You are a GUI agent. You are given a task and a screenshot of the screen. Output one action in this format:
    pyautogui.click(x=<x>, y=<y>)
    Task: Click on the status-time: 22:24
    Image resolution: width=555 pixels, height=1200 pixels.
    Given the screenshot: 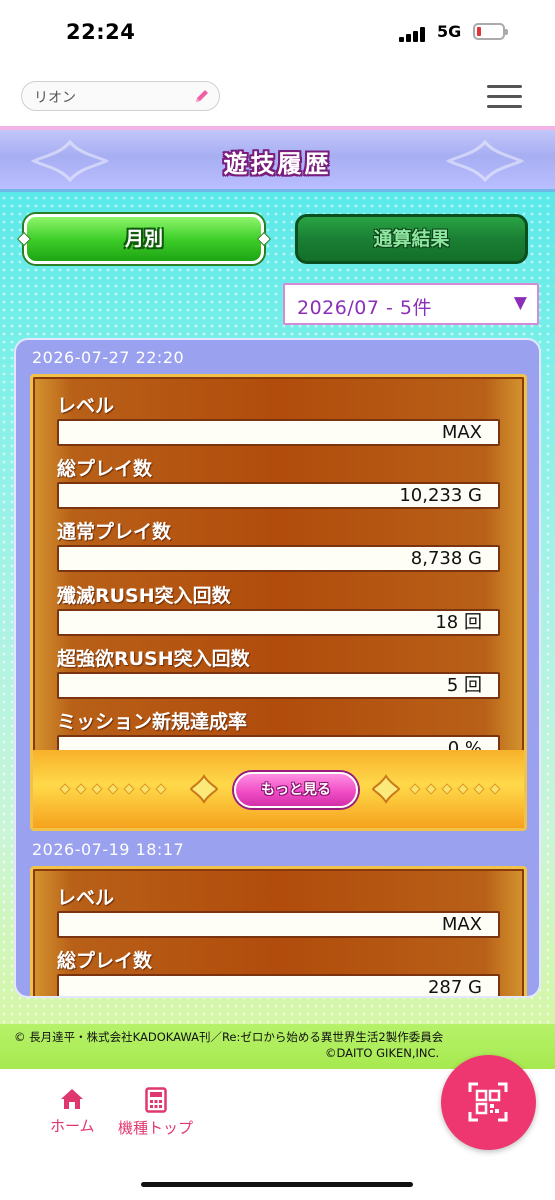 What is the action you would take?
    pyautogui.click(x=101, y=32)
    